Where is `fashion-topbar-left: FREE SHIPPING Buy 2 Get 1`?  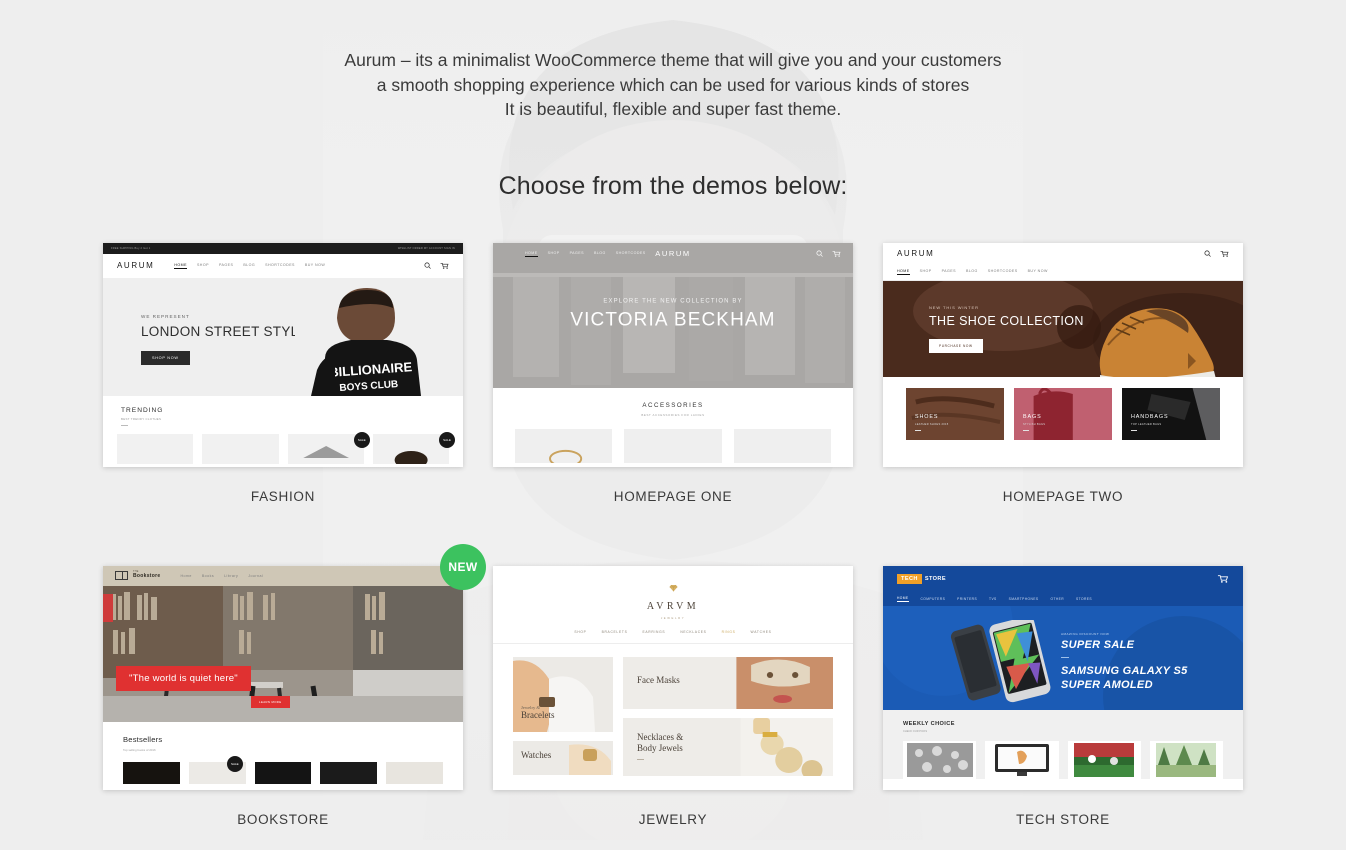
fashion-topbar-left: FREE SHIPPING Buy 2 Get 1 is located at coordinates (131, 248).